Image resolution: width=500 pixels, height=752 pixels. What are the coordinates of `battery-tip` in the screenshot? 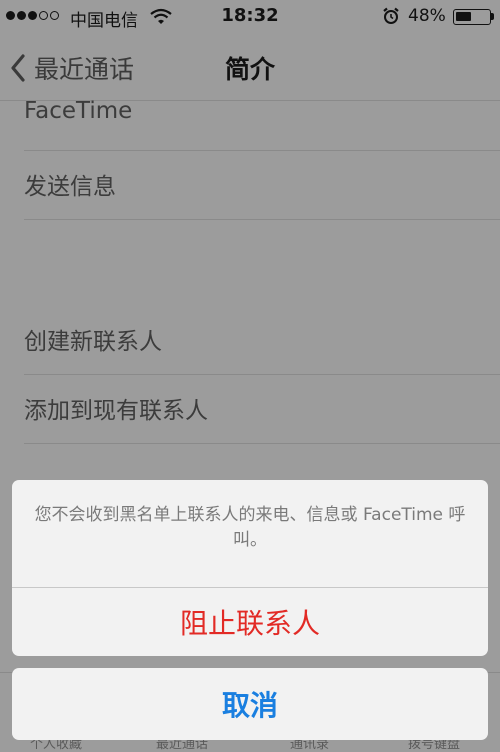 It's located at (492, 16).